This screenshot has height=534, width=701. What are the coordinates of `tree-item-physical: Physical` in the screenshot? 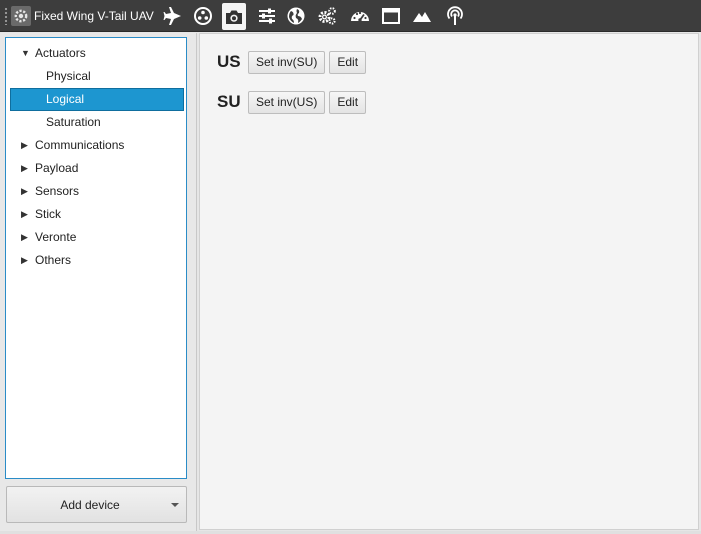 It's located at (97, 76).